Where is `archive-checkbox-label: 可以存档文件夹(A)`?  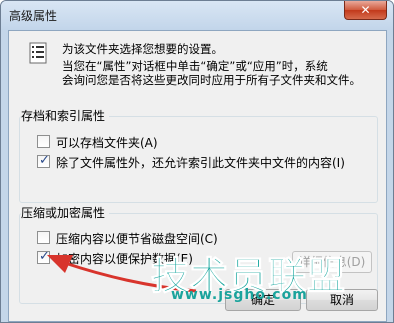 archive-checkbox-label: 可以存档文件夹(A) is located at coordinates (107, 143).